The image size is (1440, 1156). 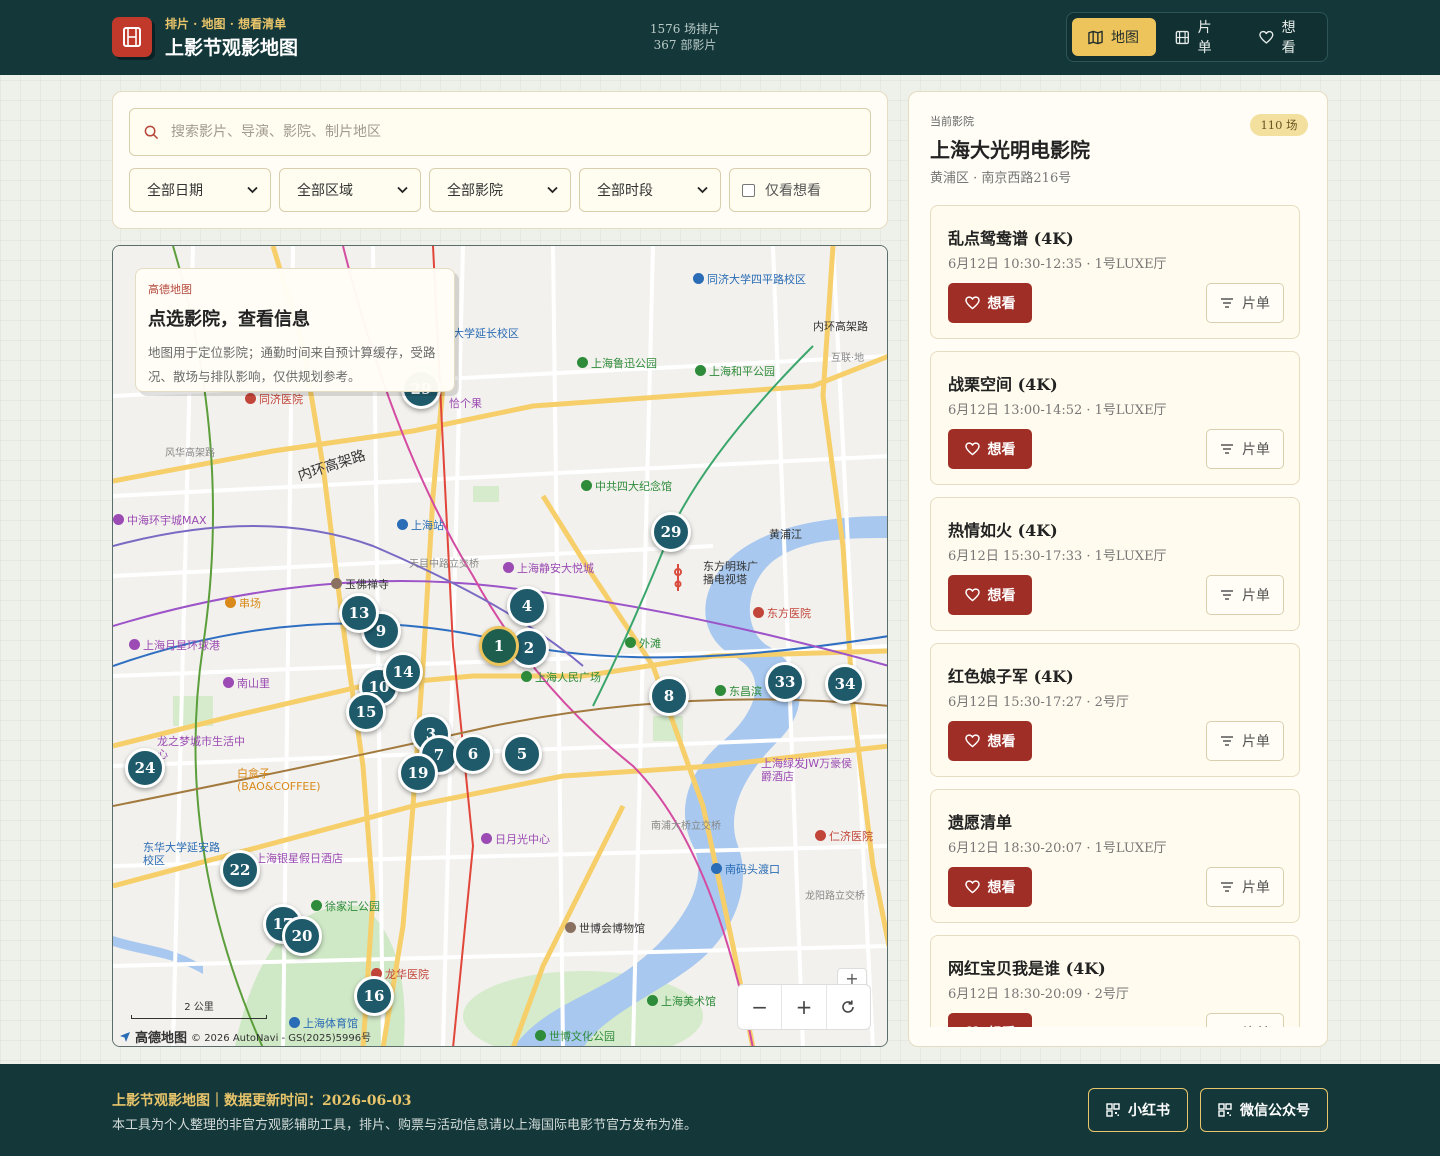 What do you see at coordinates (1003, 384) in the screenshot?
I see `screening-title: 战栗空间 (4K)` at bounding box center [1003, 384].